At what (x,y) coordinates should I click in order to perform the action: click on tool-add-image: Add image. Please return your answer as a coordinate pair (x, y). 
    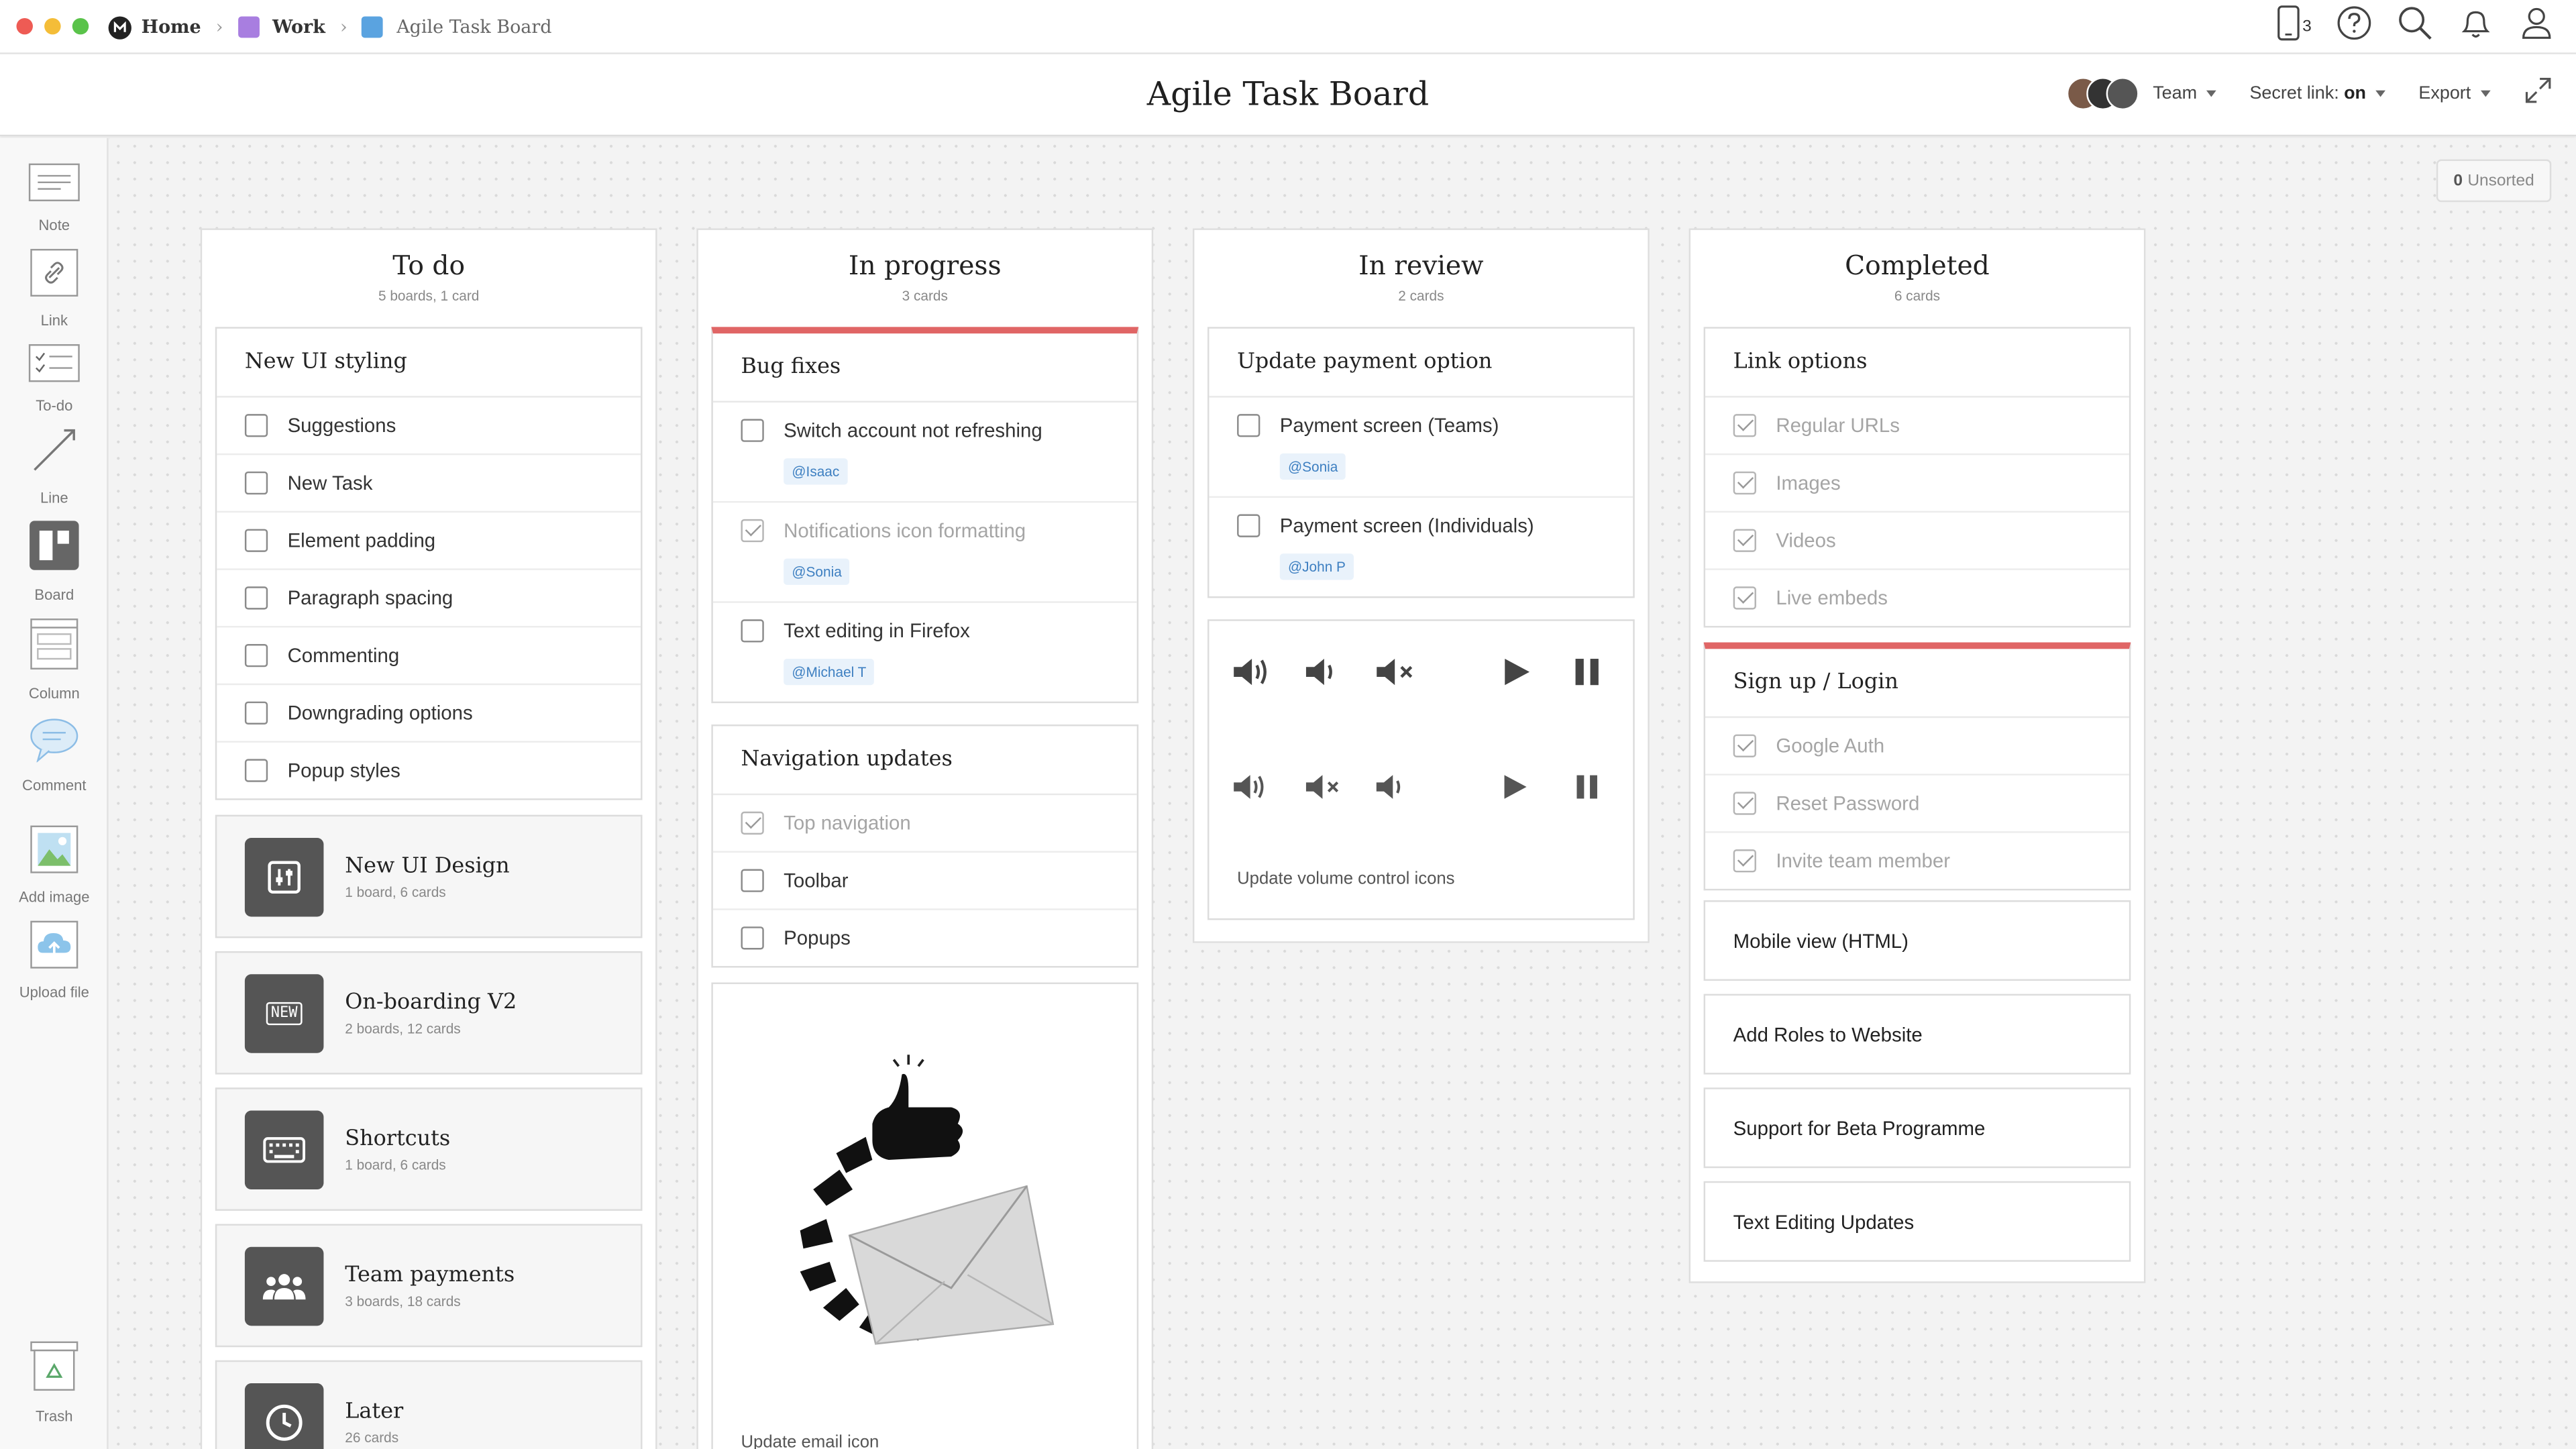
    Looking at the image, I should click on (54, 864).